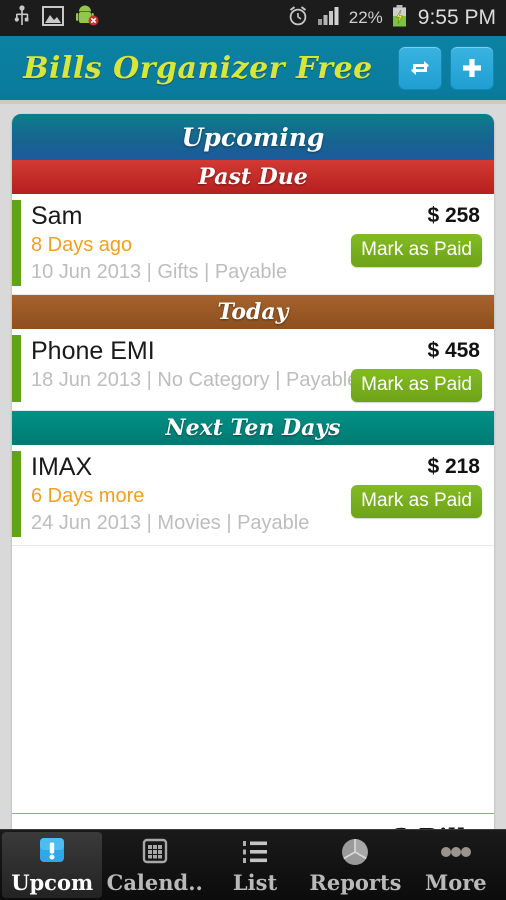 The image size is (506, 900). I want to click on tab-label-calendar: Calend.., so click(154, 882).